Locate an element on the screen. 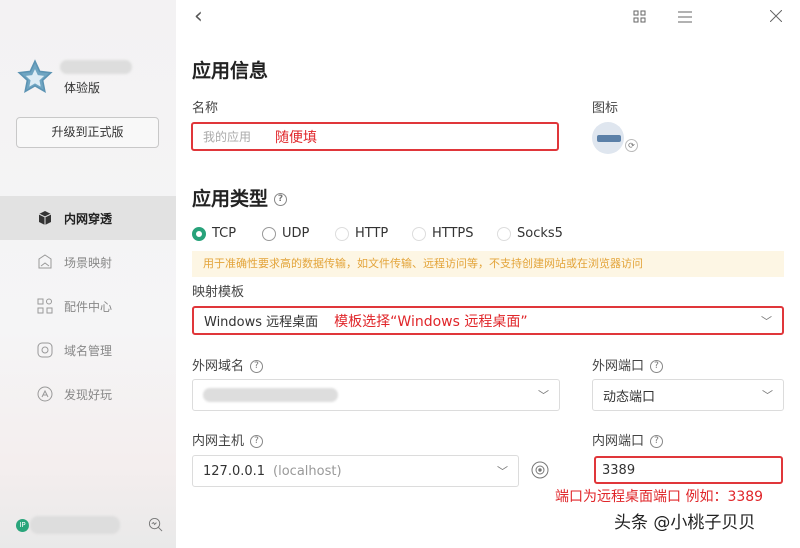  change-icon-button: ⟳ is located at coordinates (631, 145).